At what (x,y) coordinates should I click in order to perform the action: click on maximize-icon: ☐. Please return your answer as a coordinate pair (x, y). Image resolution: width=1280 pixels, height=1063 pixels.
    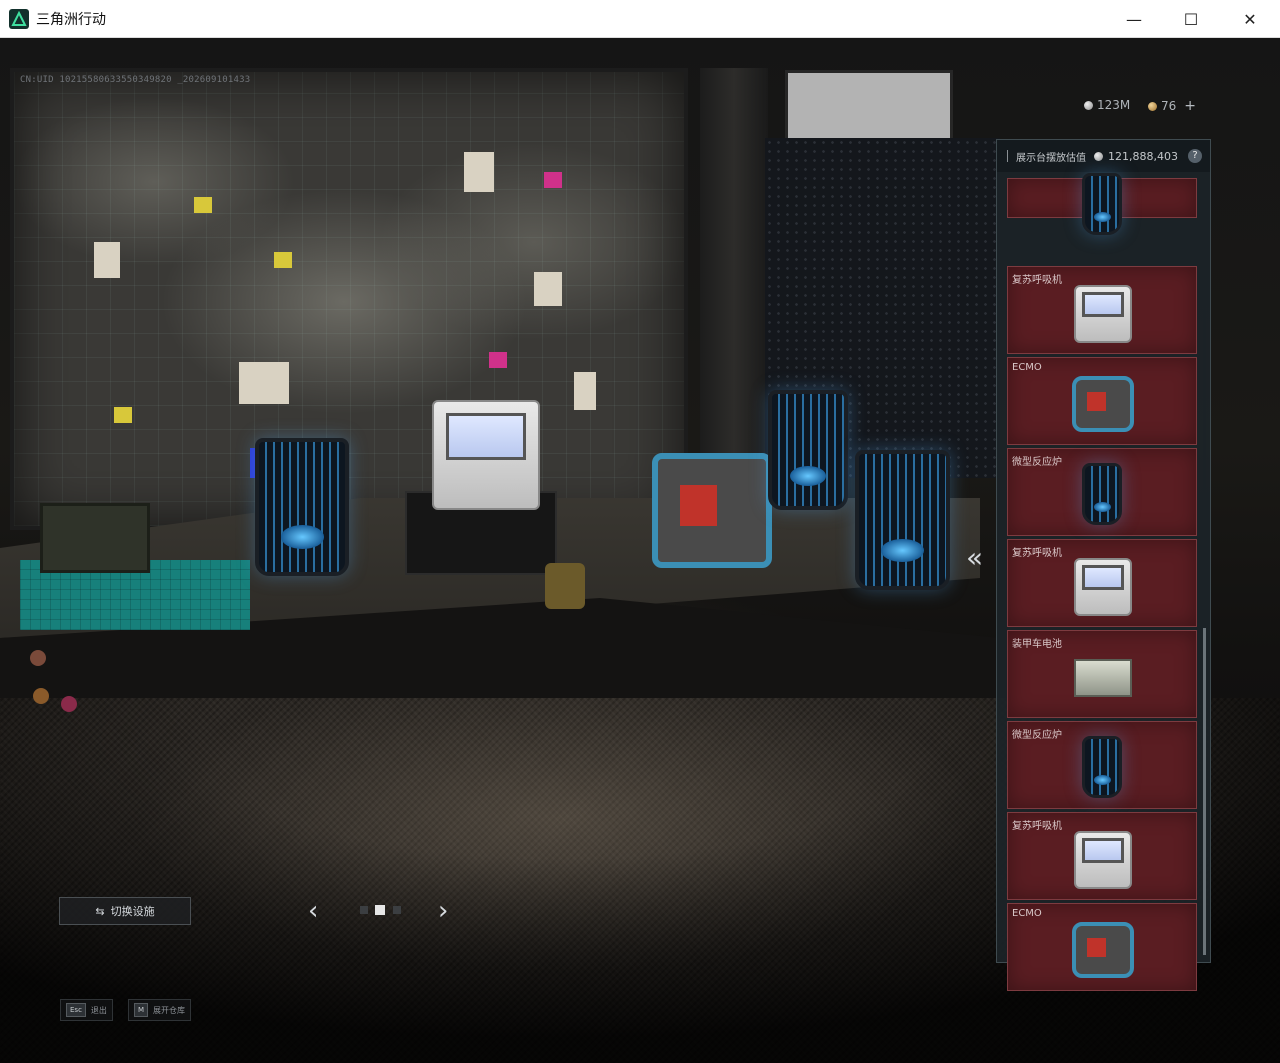
    Looking at the image, I should click on (1191, 19).